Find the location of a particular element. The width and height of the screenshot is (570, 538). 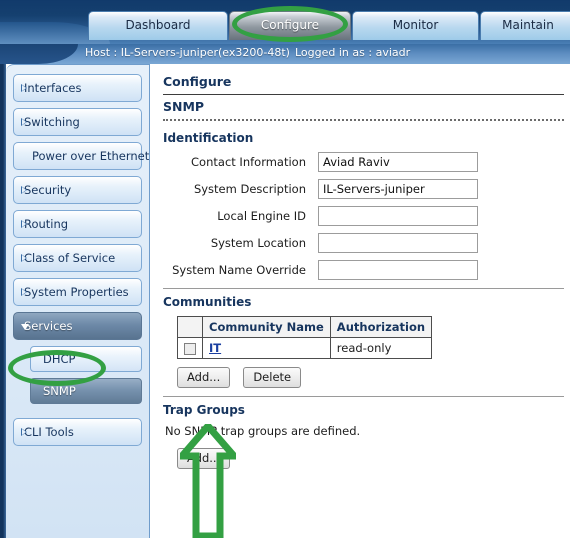

system-name-override-input is located at coordinates (398, 270).